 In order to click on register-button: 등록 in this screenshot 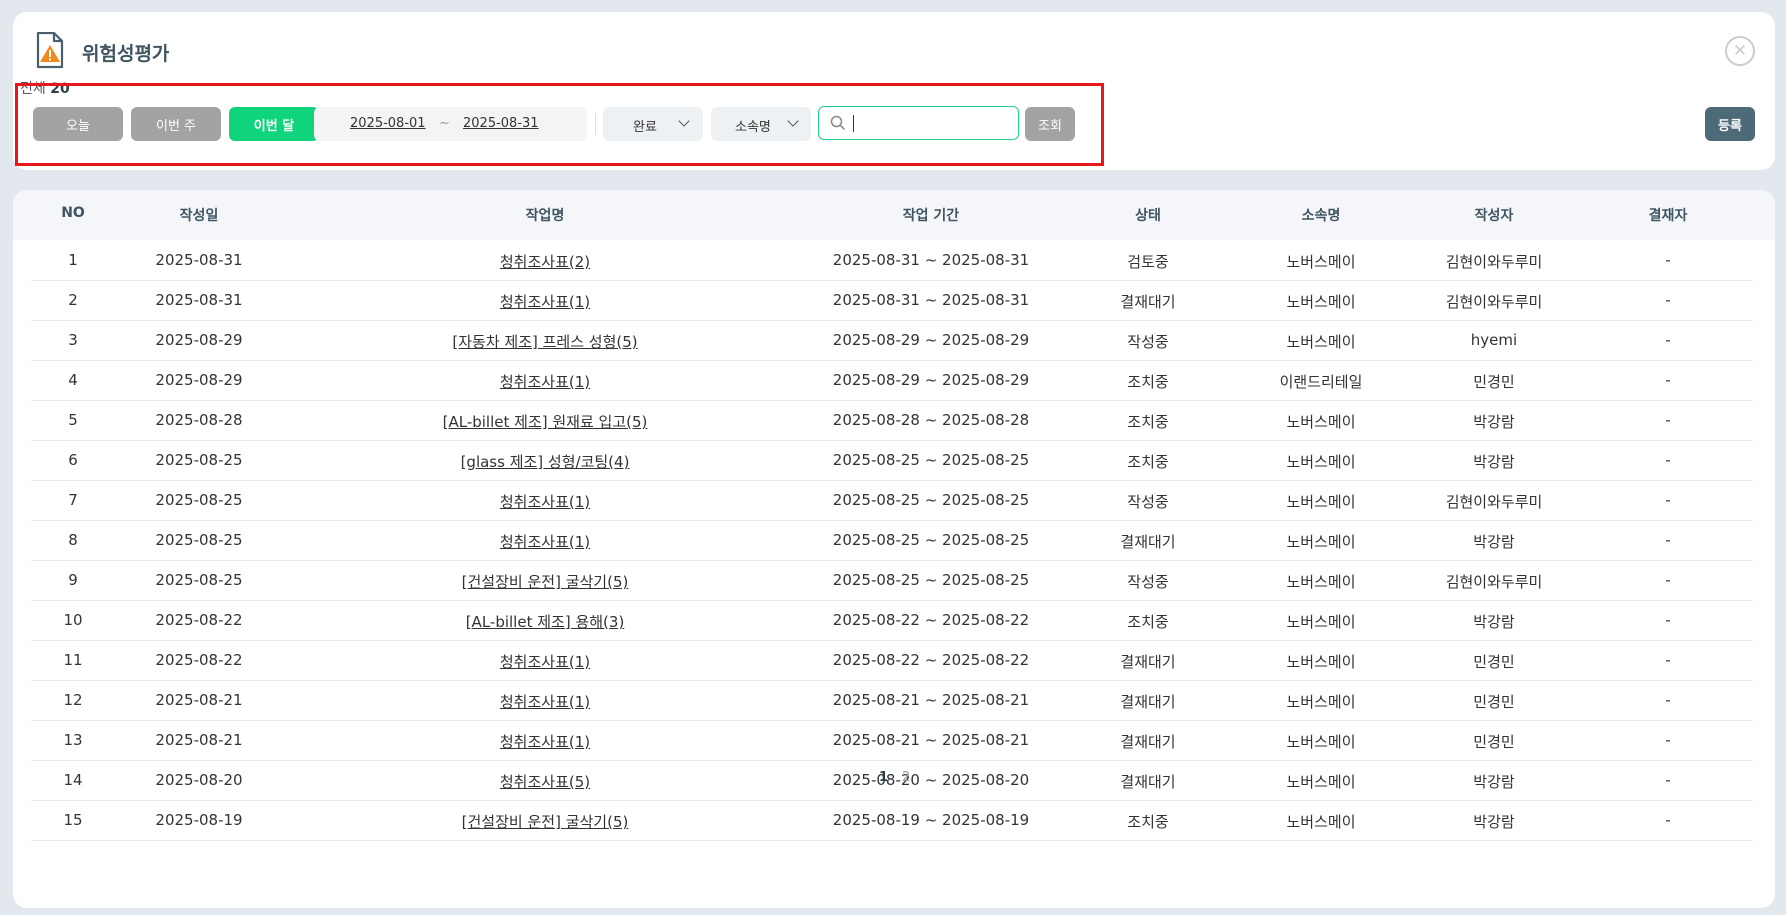, I will do `click(1730, 124)`.